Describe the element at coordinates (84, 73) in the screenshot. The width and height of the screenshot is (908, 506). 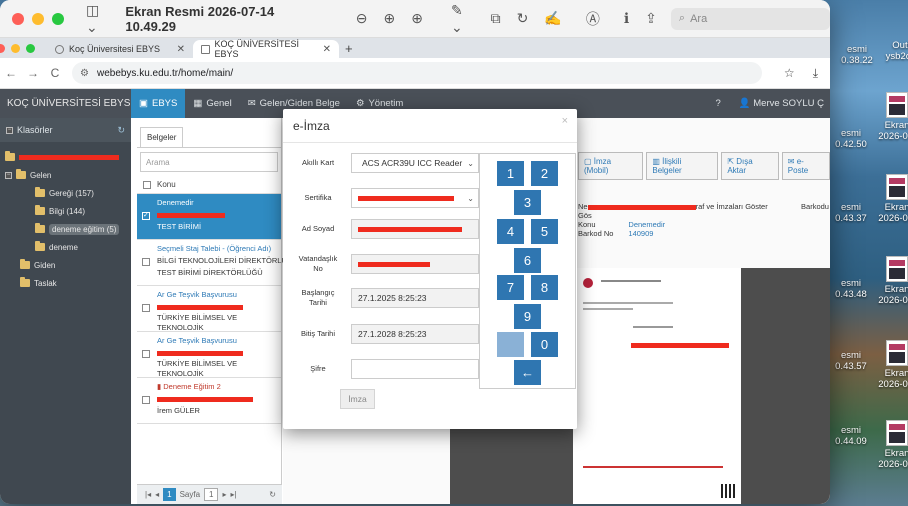
I see `site-info-icon: ⚙` at that location.